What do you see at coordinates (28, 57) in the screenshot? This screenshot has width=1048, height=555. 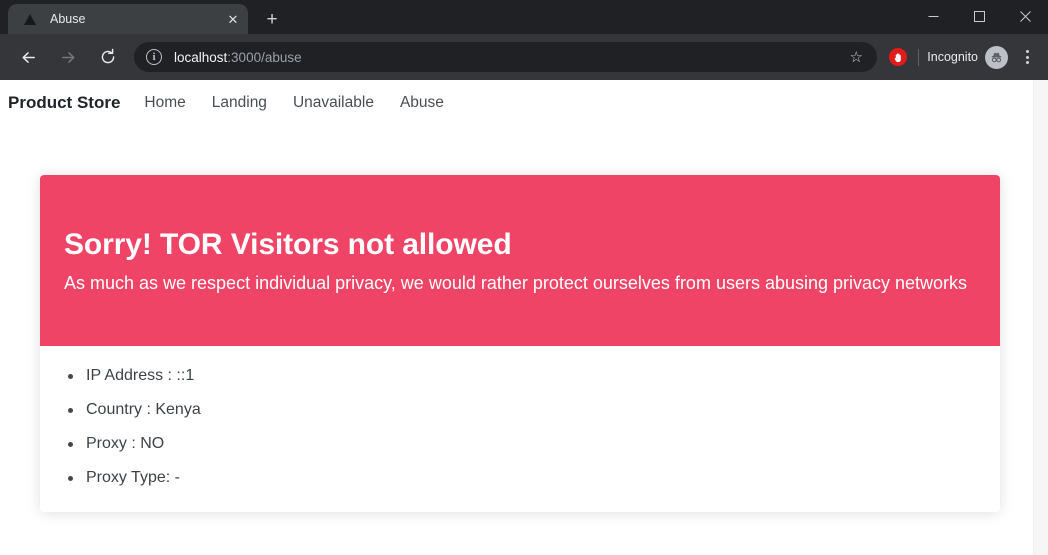 I see `back-icon` at bounding box center [28, 57].